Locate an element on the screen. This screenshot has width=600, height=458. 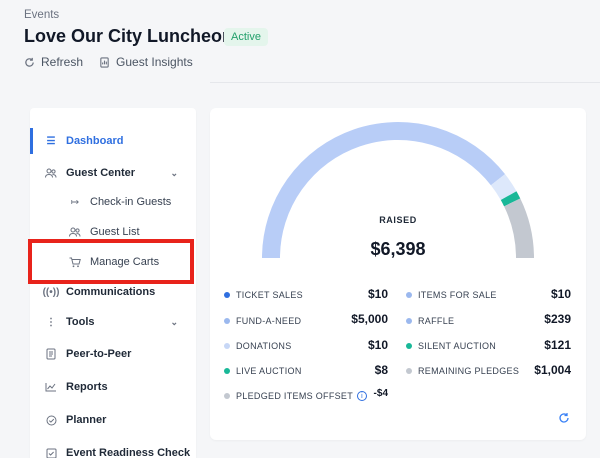
sidebar-item-label: Reports is located at coordinates (87, 387).